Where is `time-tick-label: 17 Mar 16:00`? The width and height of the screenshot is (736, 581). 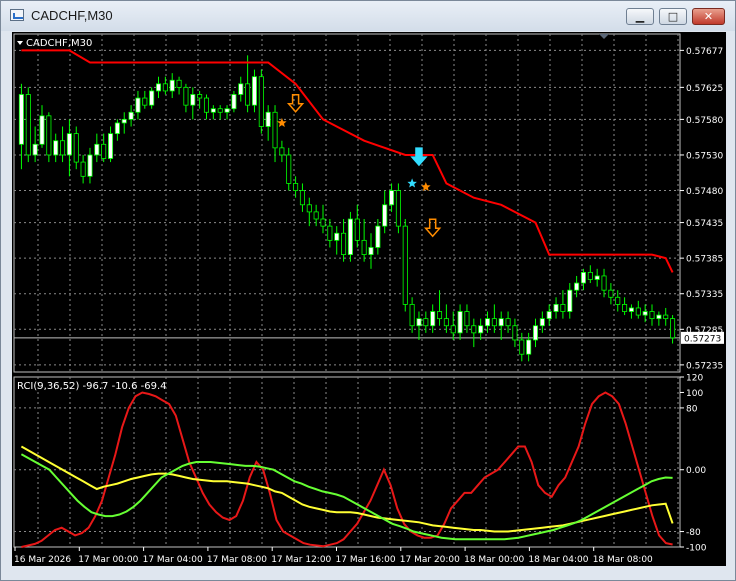 time-tick-label: 17 Mar 16:00 is located at coordinates (366, 560).